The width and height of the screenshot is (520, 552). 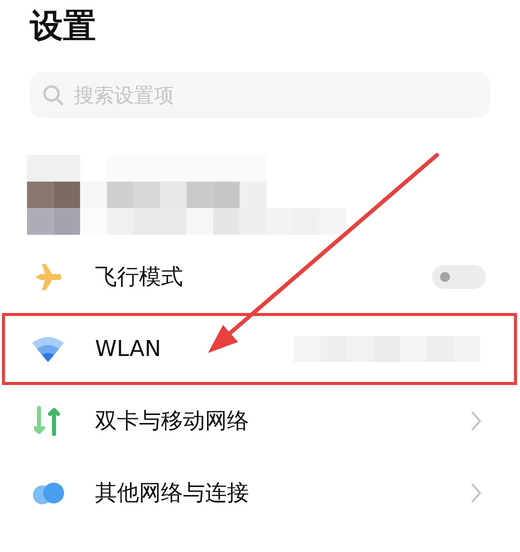 What do you see at coordinates (48, 421) in the screenshot?
I see `up-down-arrows-icon` at bounding box center [48, 421].